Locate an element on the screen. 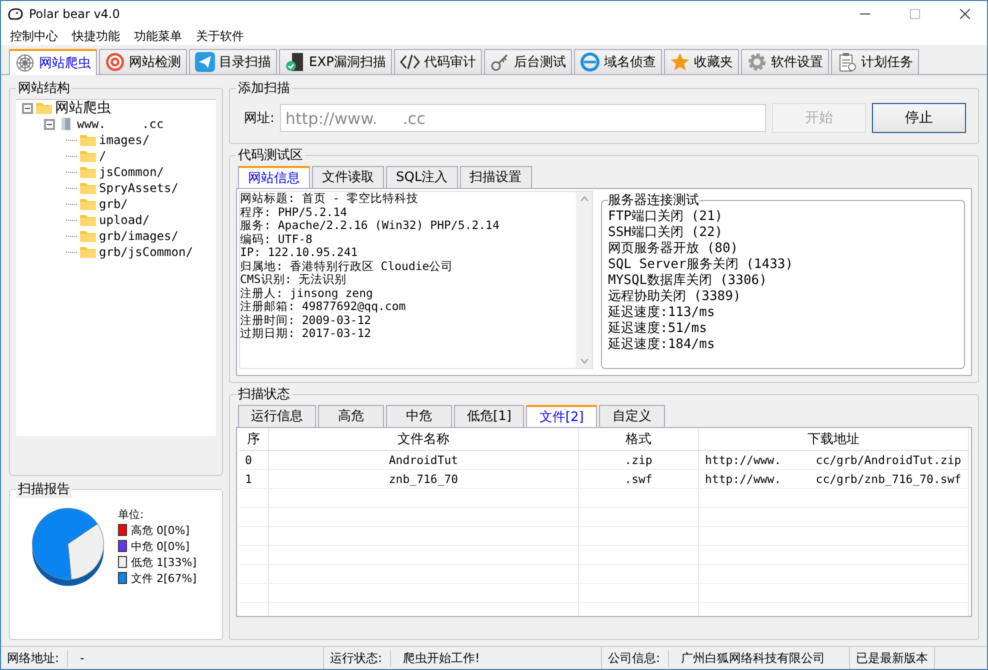 The image size is (988, 670). info-line: 程序: PHP/5.2.14 is located at coordinates (294, 212).